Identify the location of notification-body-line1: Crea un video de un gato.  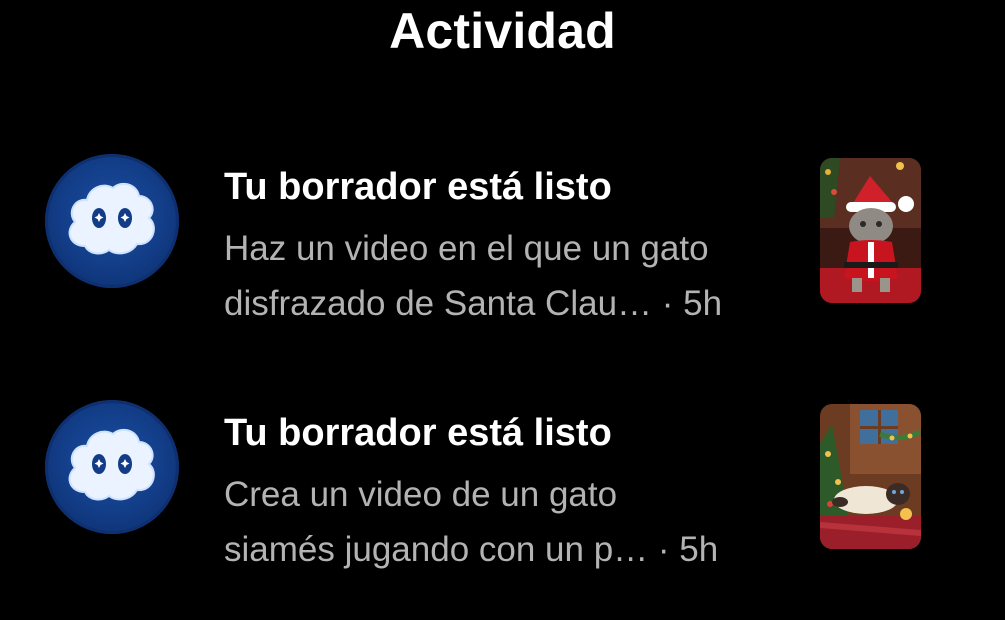
(421, 494).